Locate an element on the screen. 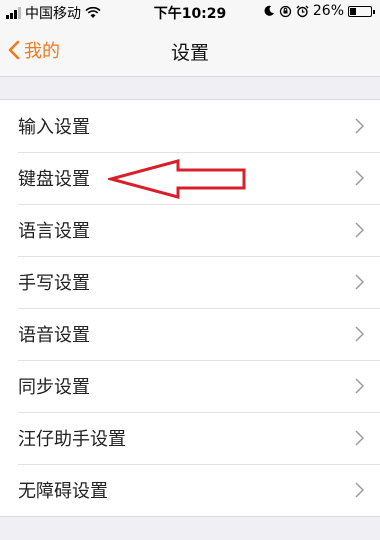 The height and width of the screenshot is (540, 380). battery-percent: 26% is located at coordinates (328, 11).